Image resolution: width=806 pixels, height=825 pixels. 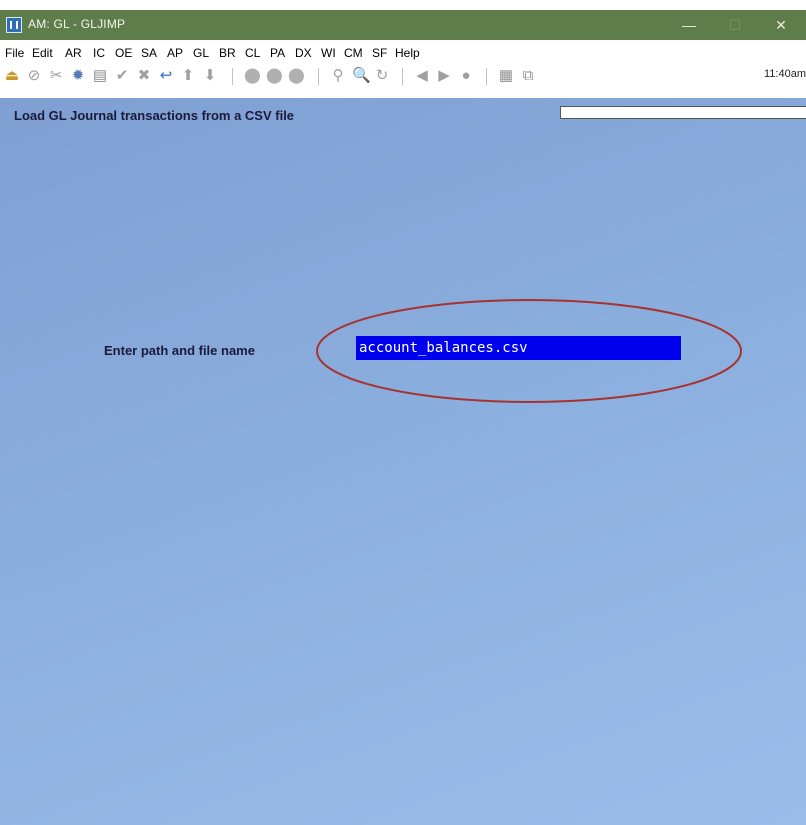 What do you see at coordinates (77, 24) in the screenshot?
I see `window-title: AM: GL - GLJIMP` at bounding box center [77, 24].